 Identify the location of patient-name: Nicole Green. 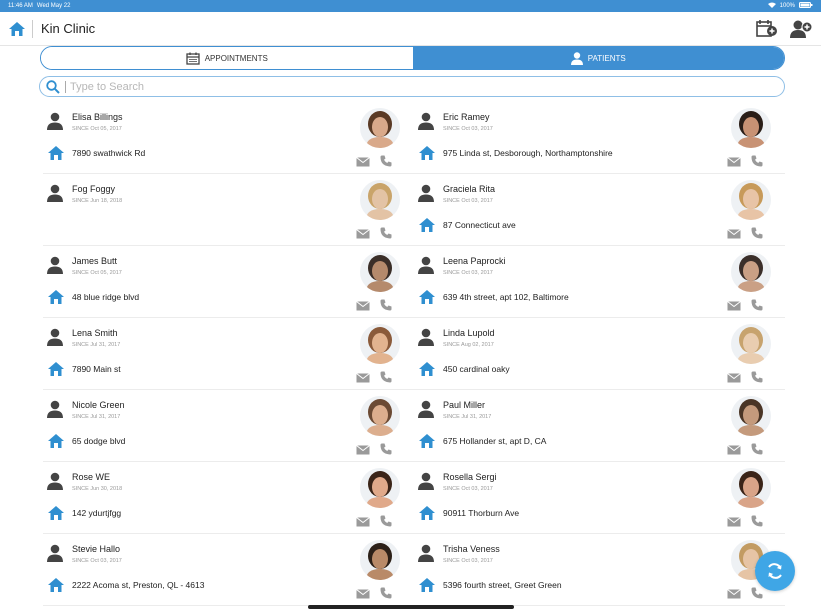
(98, 405).